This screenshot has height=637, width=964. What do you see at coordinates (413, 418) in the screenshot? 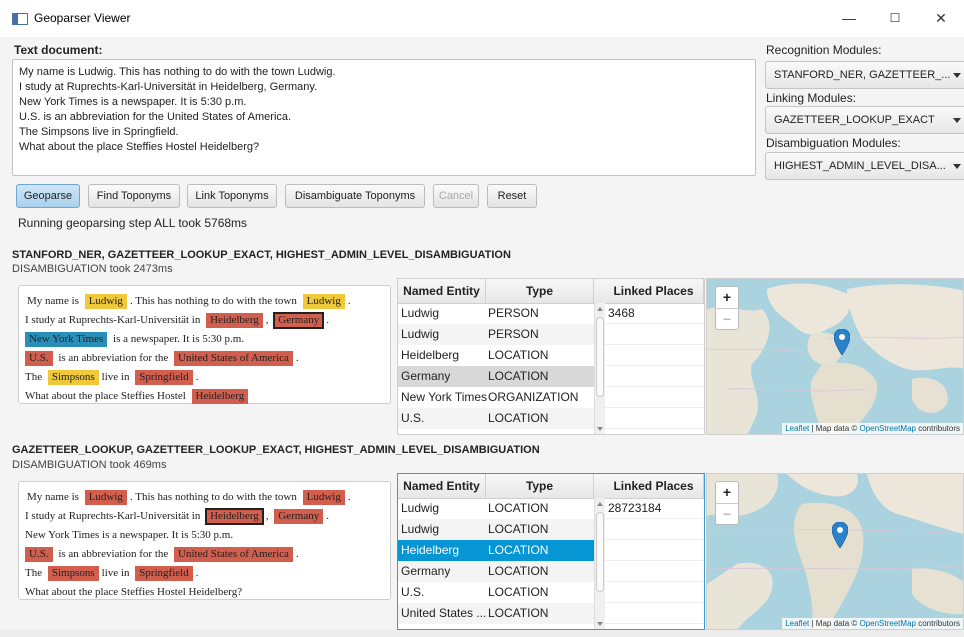
I see `cell-entity: U.S.` at bounding box center [413, 418].